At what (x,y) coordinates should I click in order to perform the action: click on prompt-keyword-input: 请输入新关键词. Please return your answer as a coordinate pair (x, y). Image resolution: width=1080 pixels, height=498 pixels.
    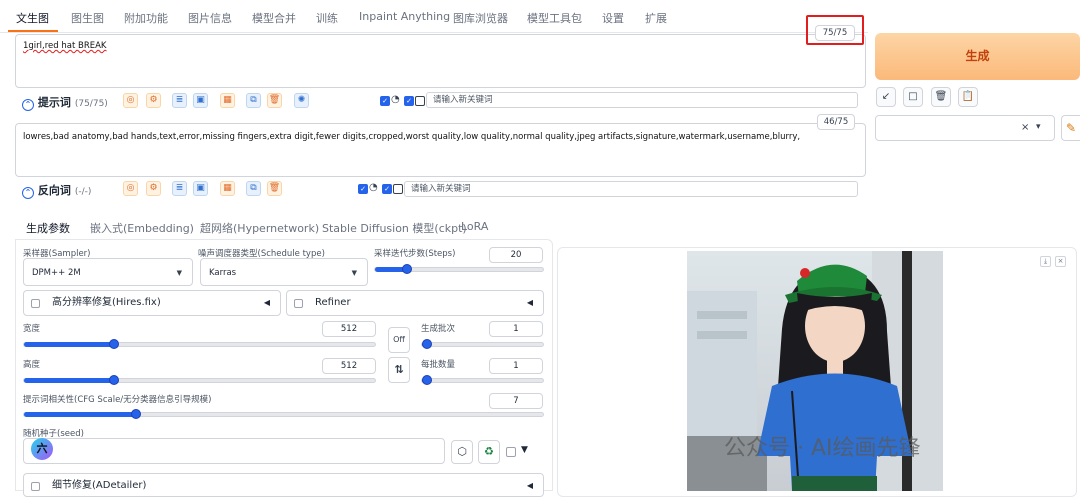
    Looking at the image, I should click on (642, 100).